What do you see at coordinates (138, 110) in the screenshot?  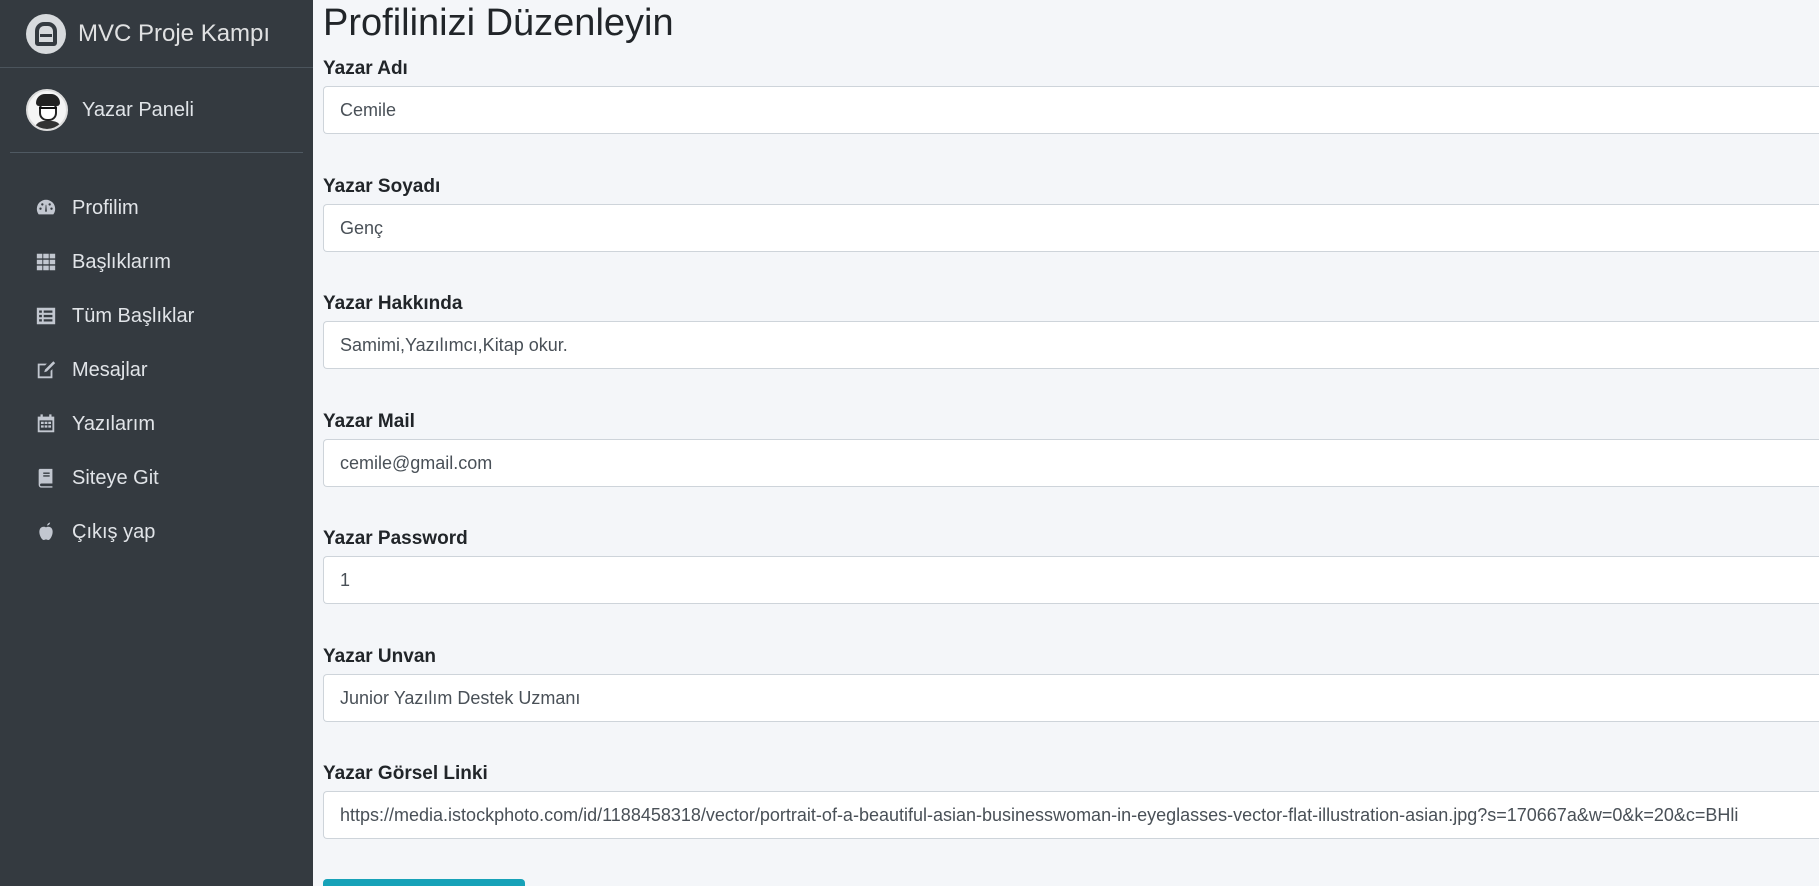 I see `user-name: Yazar Paneli` at bounding box center [138, 110].